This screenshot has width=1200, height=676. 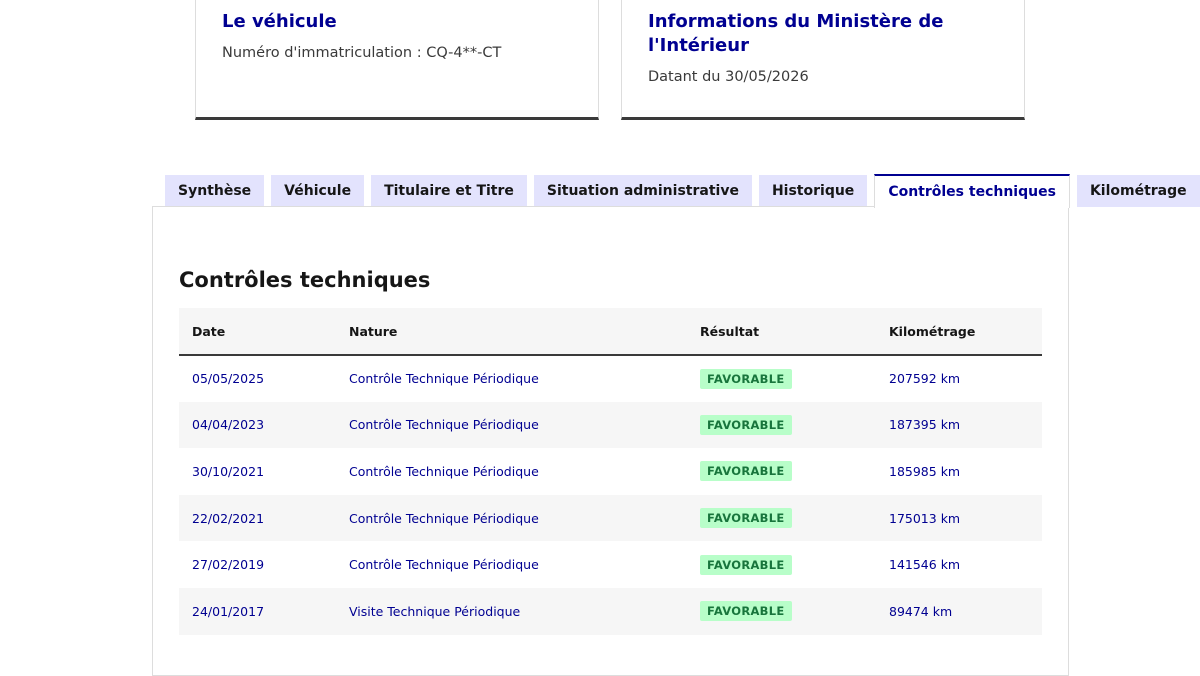 I want to click on tab-kilometrage: Kilométrage, so click(x=1138, y=191).